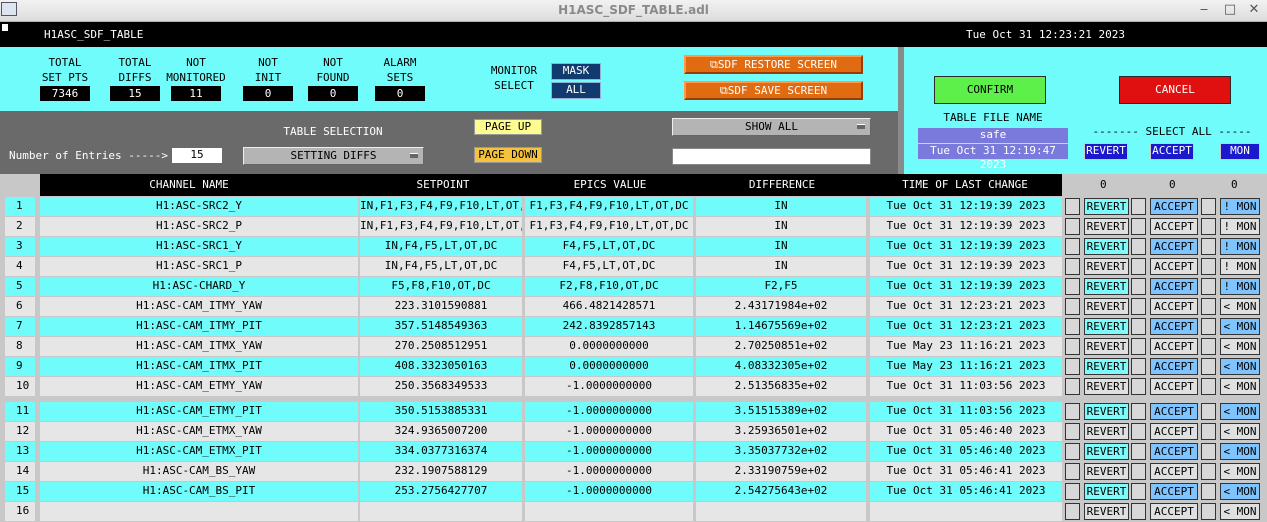  What do you see at coordinates (508, 127) in the screenshot?
I see `page-up-button: PAGE UP` at bounding box center [508, 127].